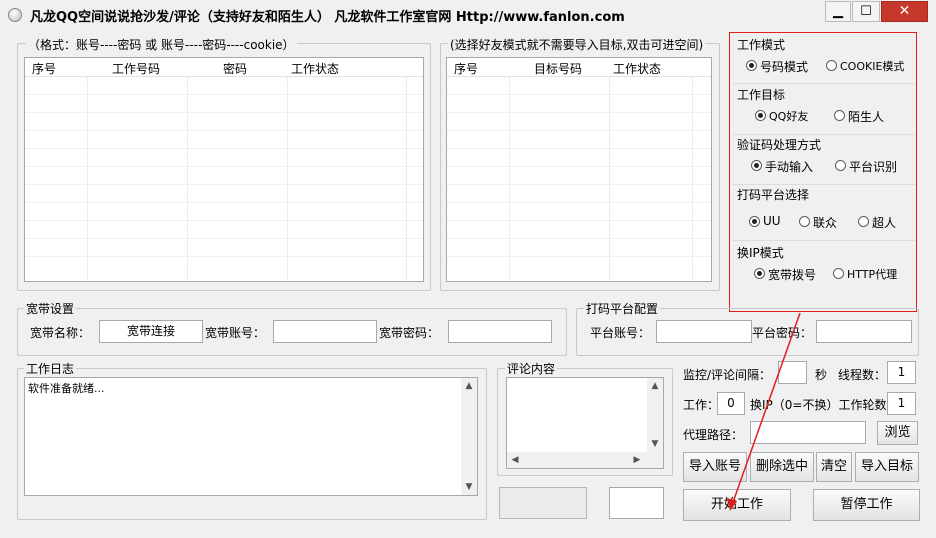 The width and height of the screenshot is (936, 538). I want to click on annotation-arrow, so click(764, 411).